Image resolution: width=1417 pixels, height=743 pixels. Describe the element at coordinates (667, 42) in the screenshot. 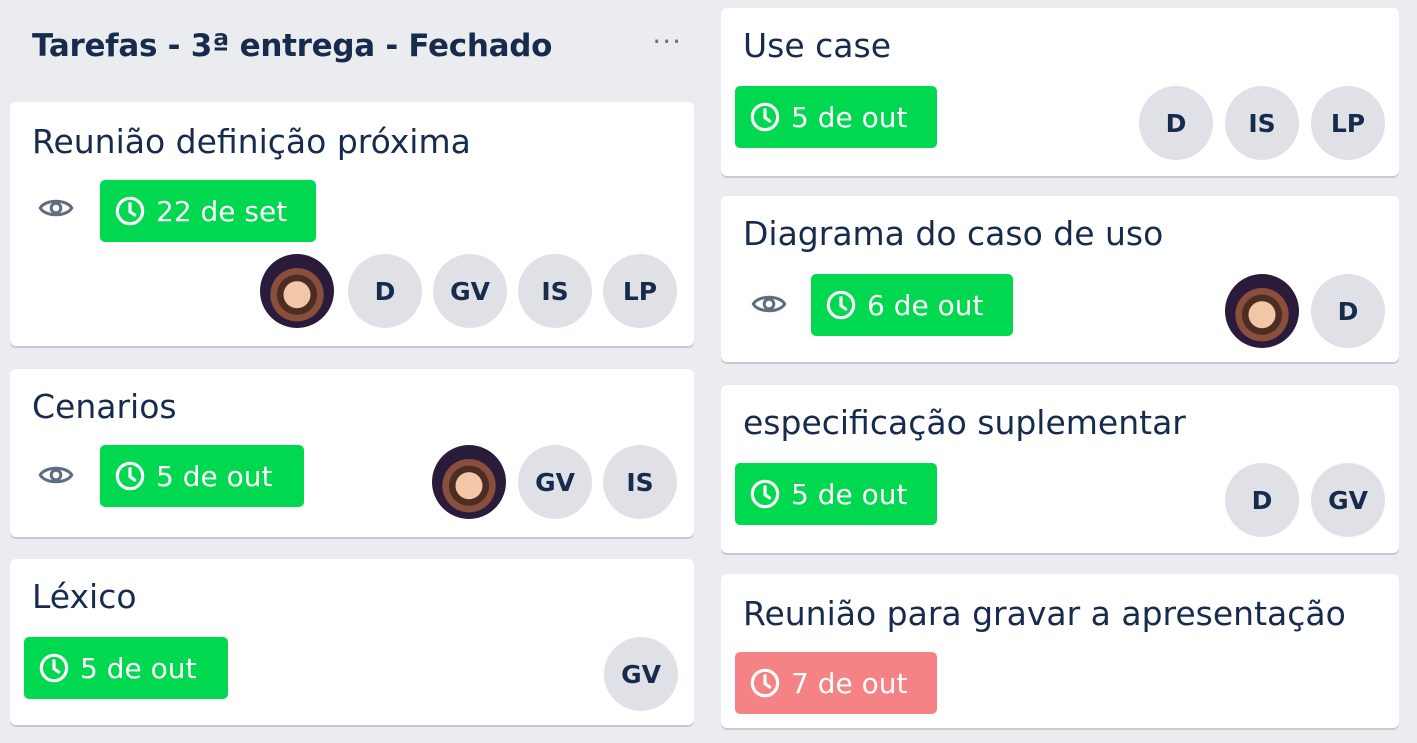

I see `more-horizontal-icon: ···` at that location.